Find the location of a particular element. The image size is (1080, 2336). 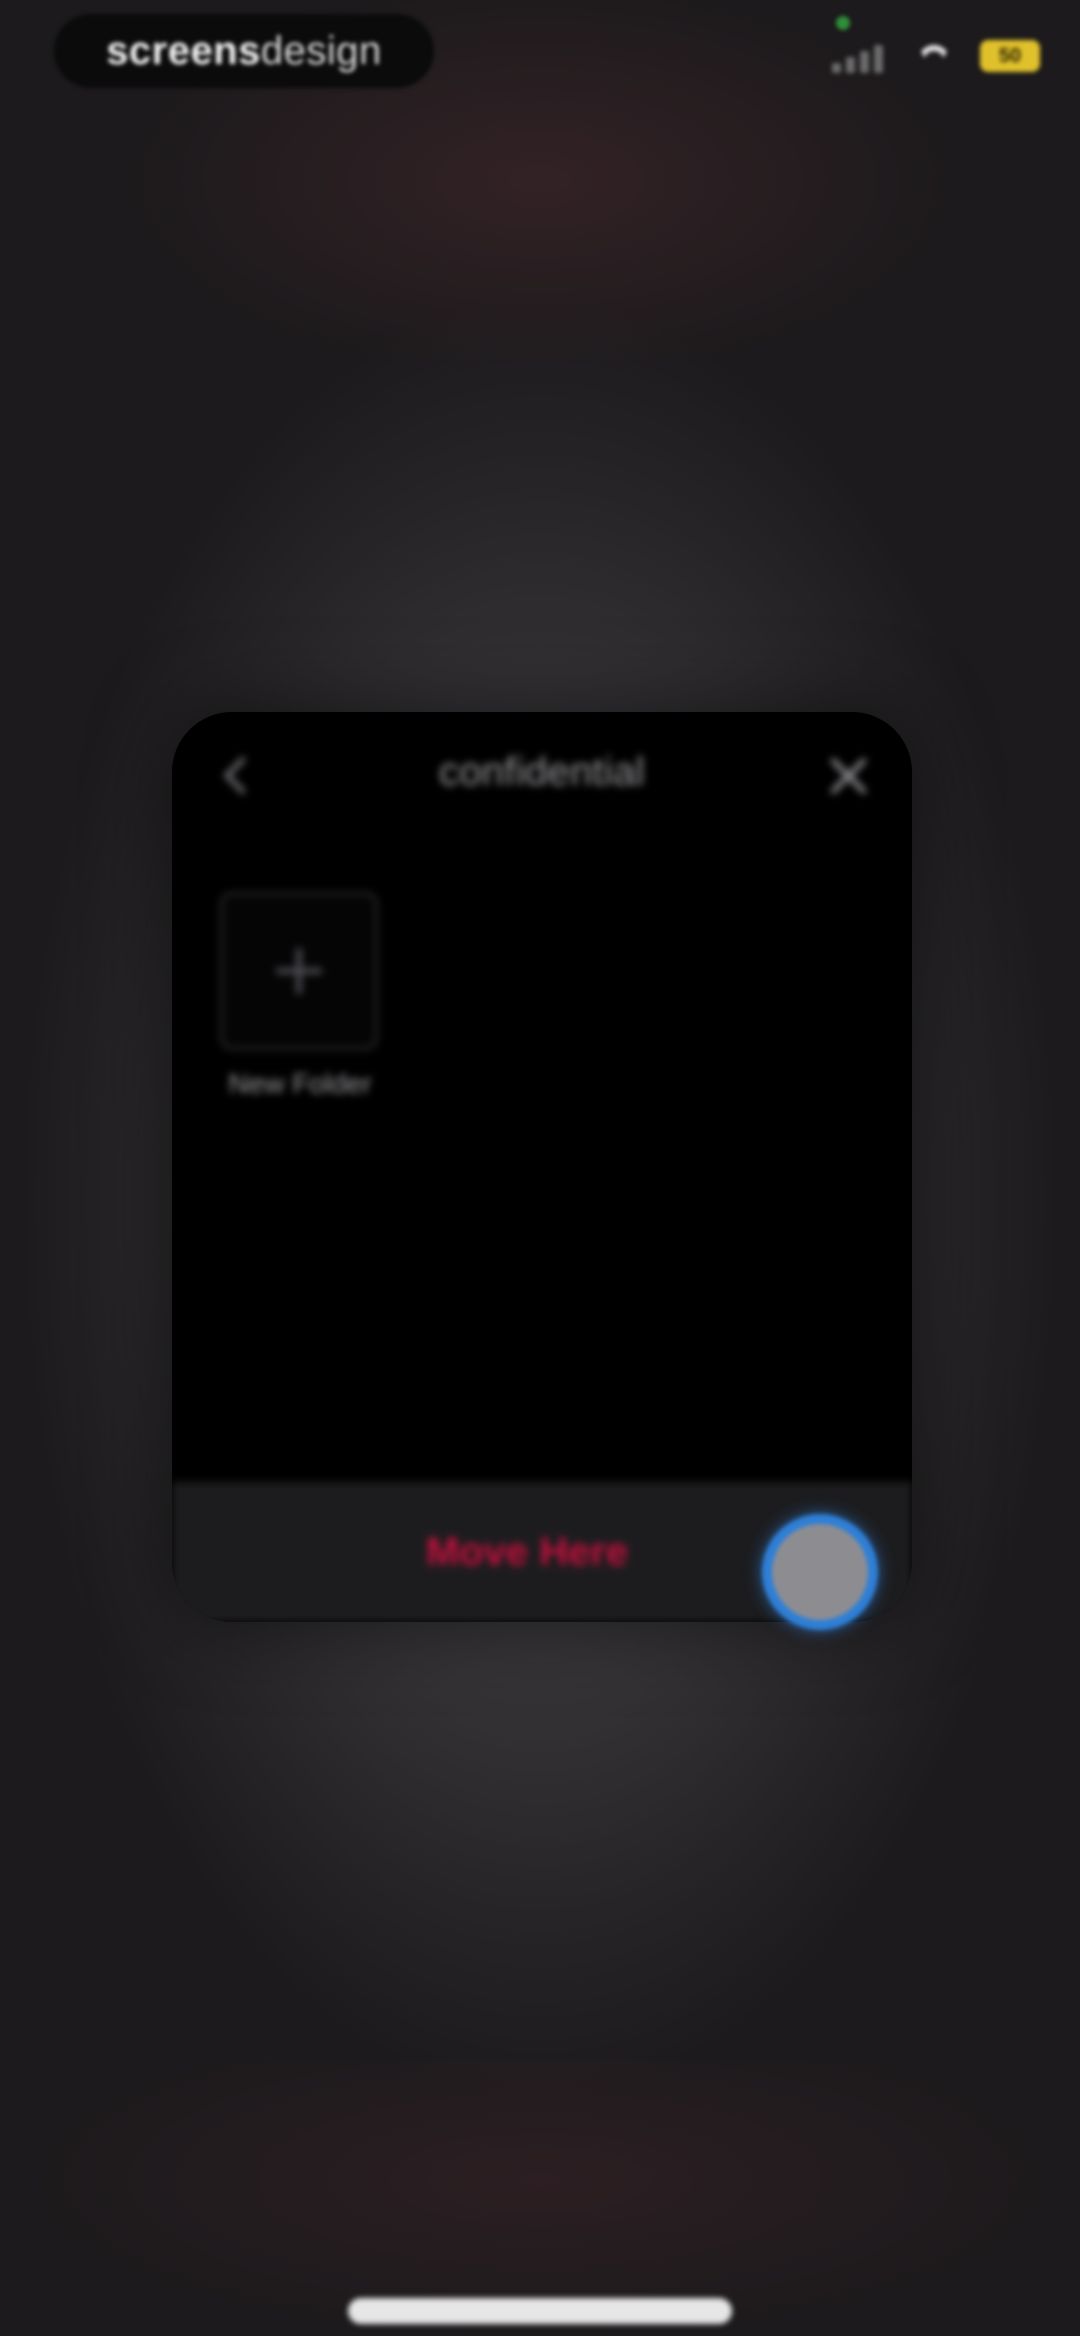

new-folder-button is located at coordinates (299, 971).